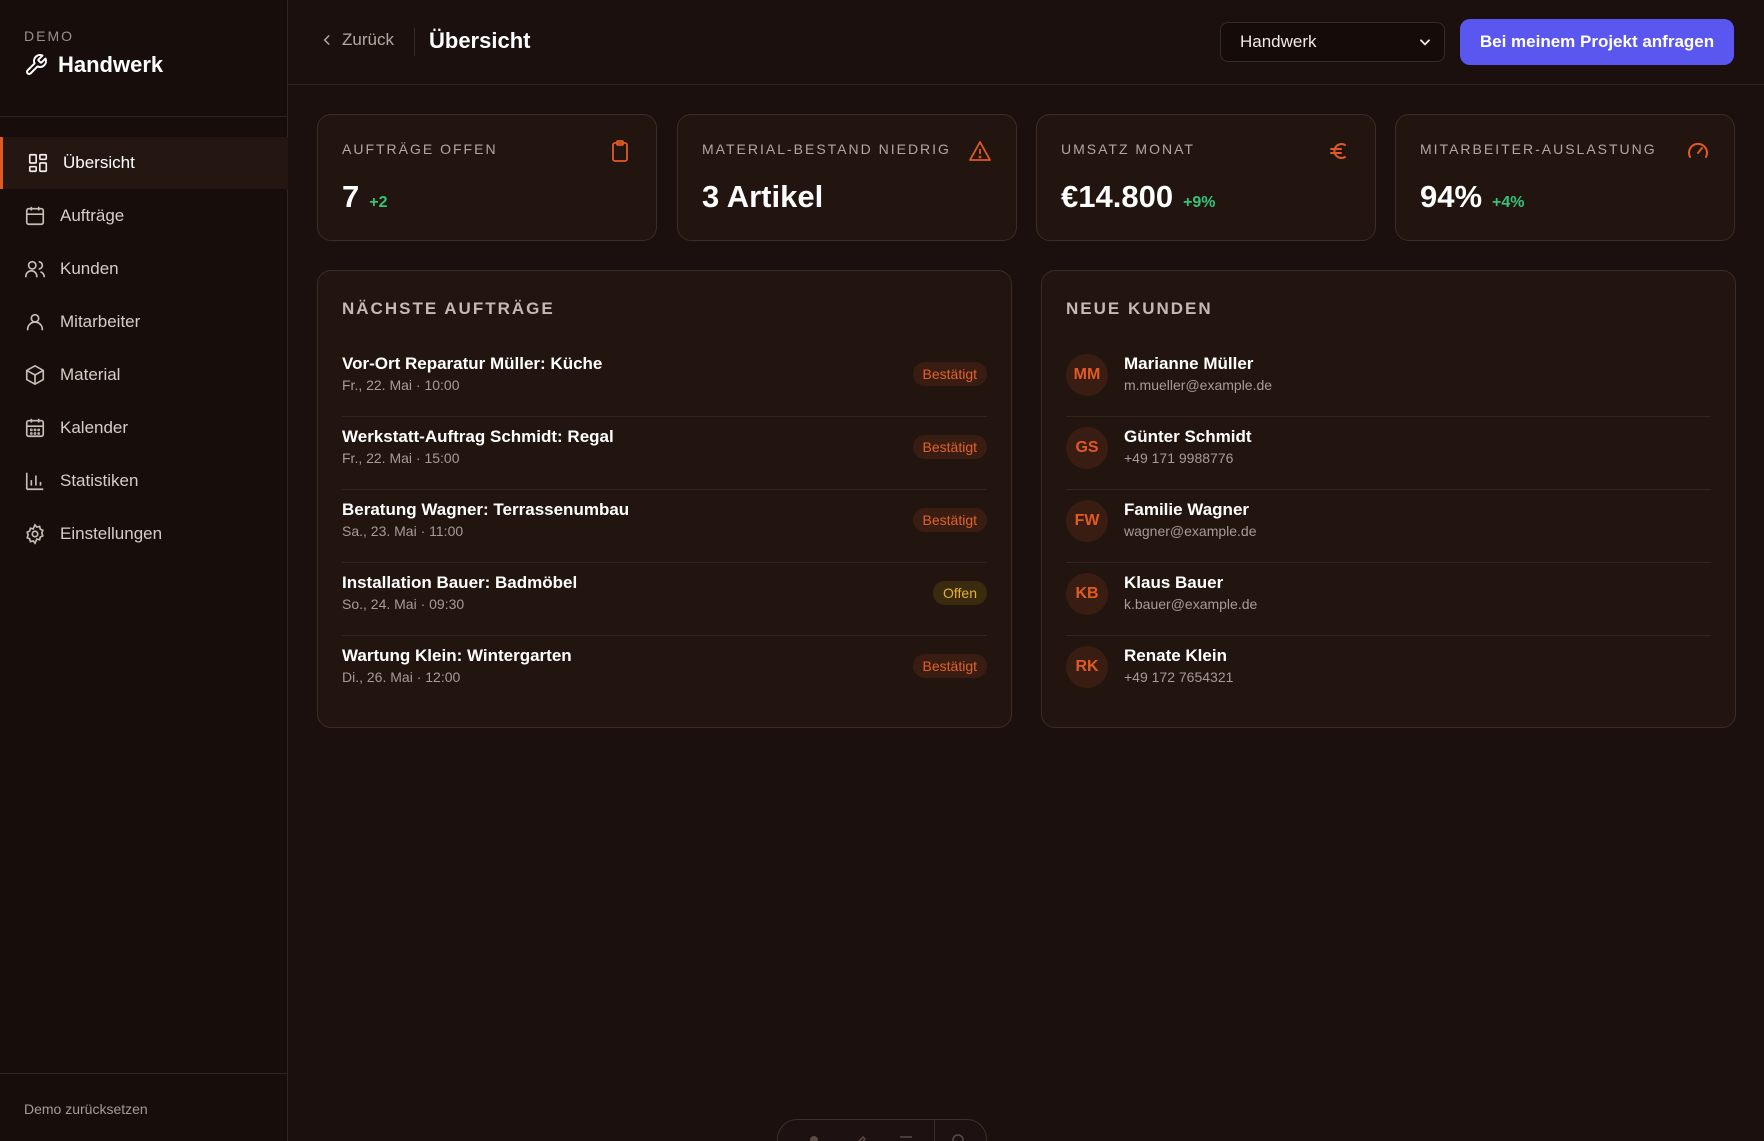 The height and width of the screenshot is (1141, 1764). What do you see at coordinates (1508, 202) in the screenshot?
I see `stat-delta: +4%` at bounding box center [1508, 202].